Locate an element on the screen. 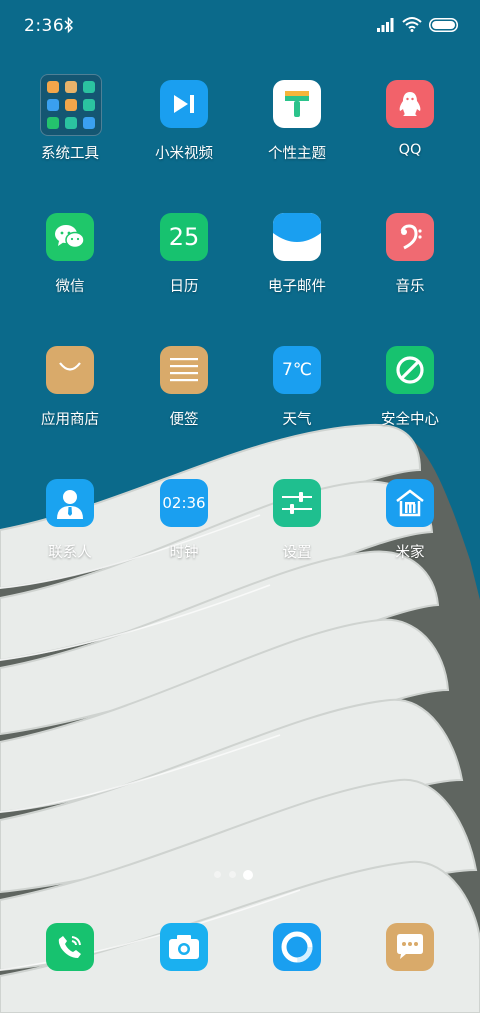 The width and height of the screenshot is (480, 1013). app-label: 音乐 is located at coordinates (410, 287).